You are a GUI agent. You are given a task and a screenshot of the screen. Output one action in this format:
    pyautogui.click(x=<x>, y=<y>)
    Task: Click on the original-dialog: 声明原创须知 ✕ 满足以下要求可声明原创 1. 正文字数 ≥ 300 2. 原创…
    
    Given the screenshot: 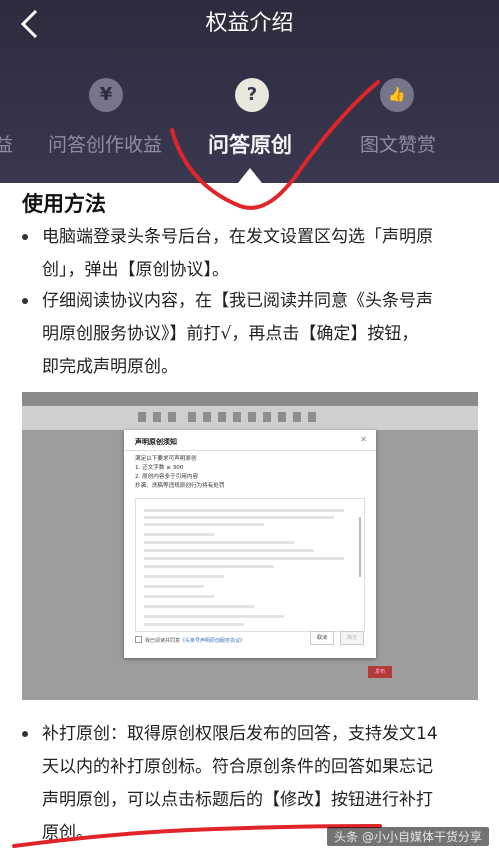 What is the action you would take?
    pyautogui.click(x=250, y=544)
    